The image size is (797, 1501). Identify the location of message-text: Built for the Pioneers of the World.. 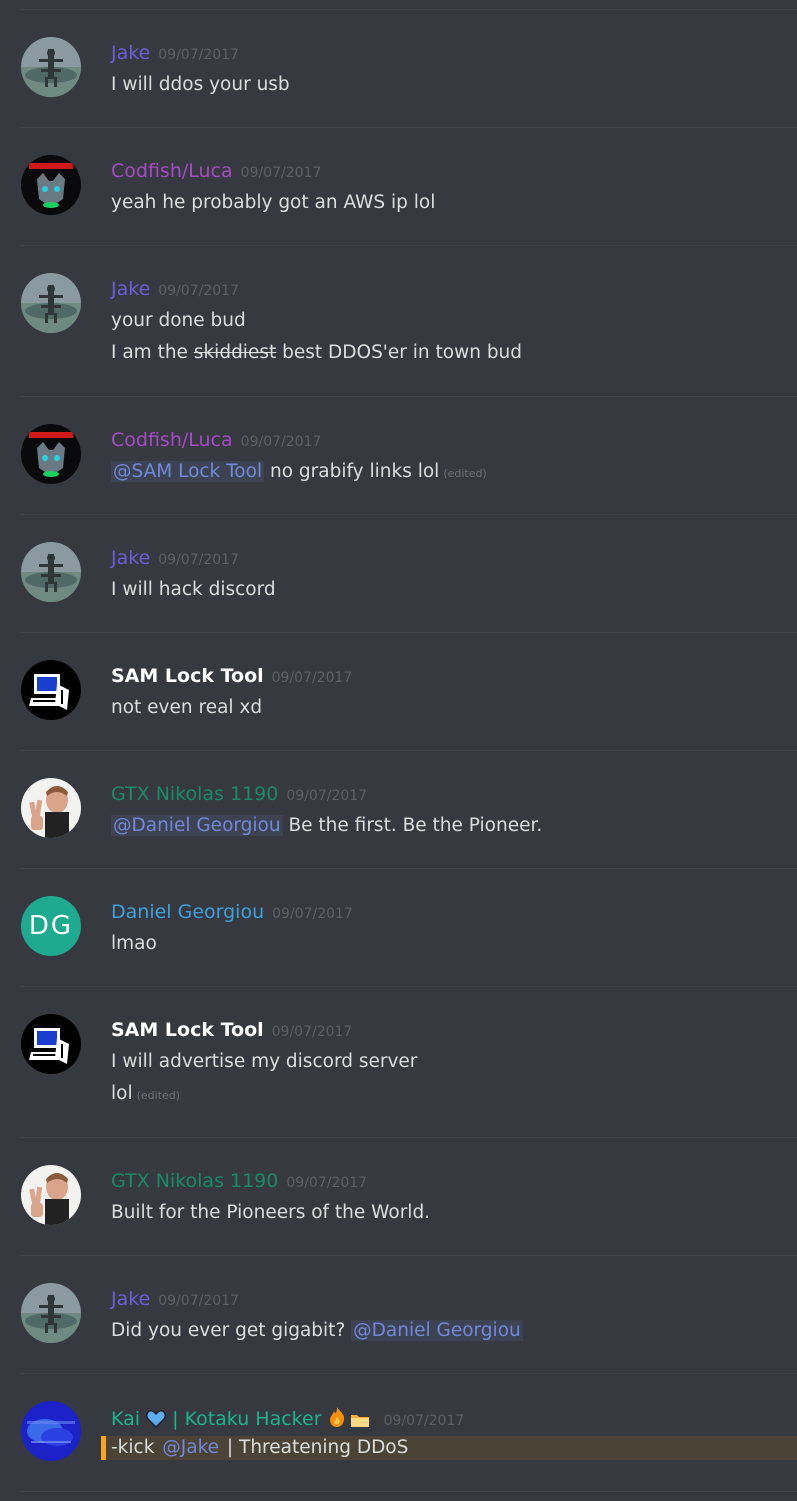
(271, 1212).